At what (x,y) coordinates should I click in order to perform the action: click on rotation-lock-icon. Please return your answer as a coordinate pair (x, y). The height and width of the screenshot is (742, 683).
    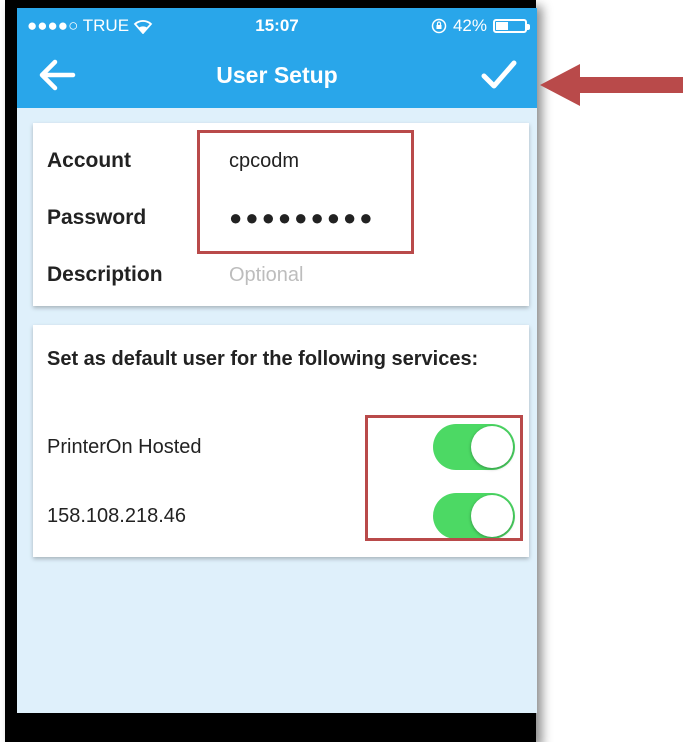
    Looking at the image, I should click on (439, 26).